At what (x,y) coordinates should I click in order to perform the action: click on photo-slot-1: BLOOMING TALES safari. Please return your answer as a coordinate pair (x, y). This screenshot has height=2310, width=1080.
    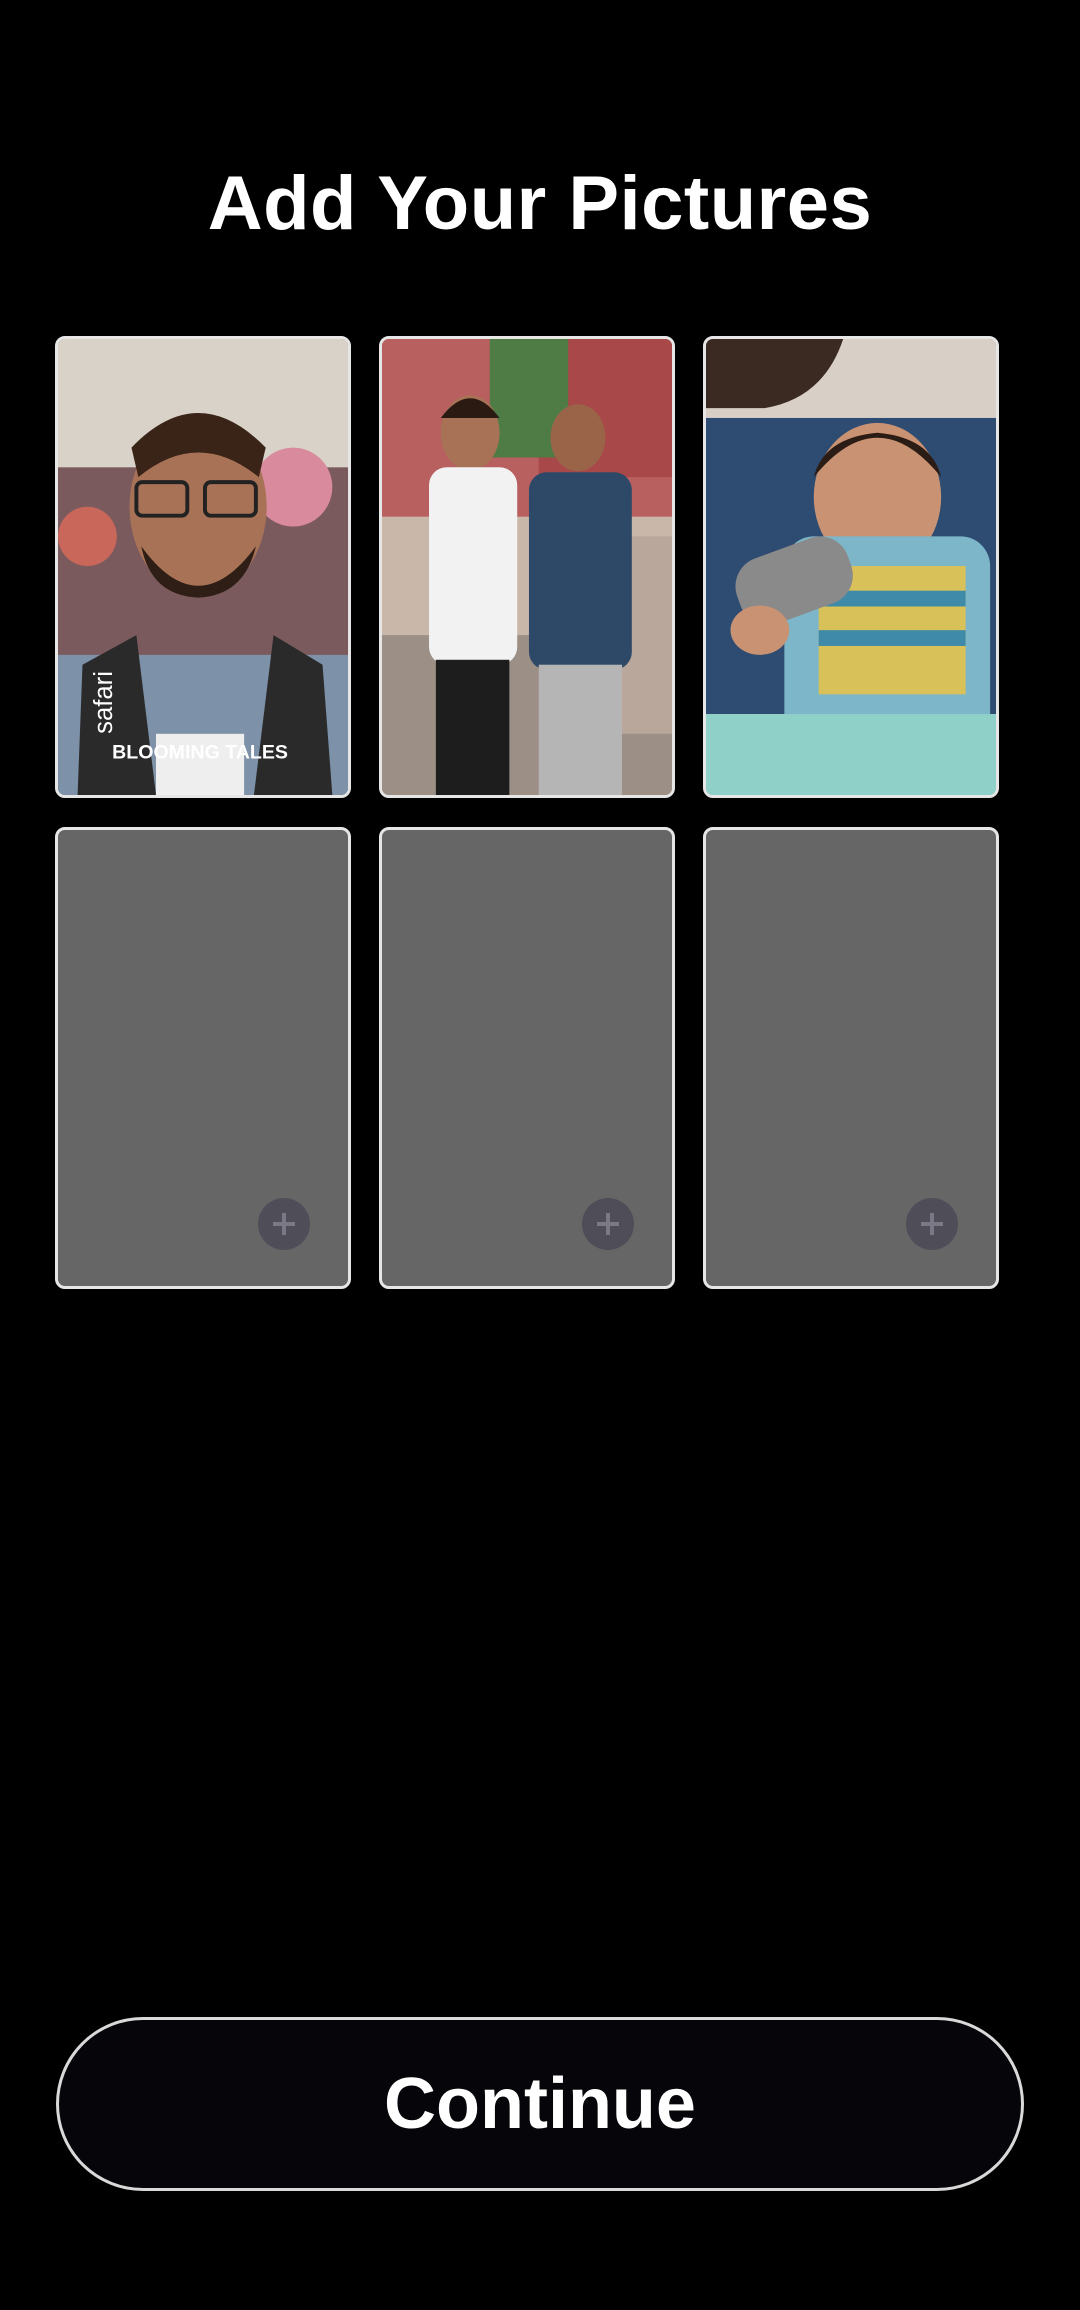
    Looking at the image, I should click on (203, 567).